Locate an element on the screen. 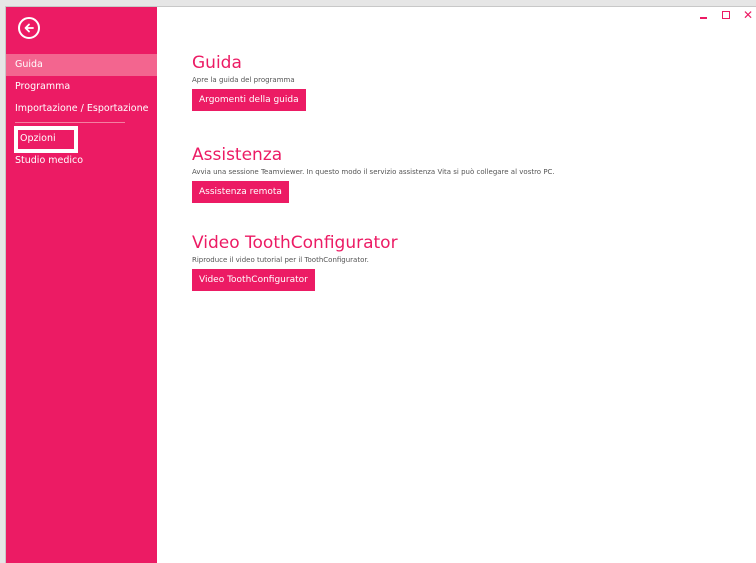  opzioni-highlight-box is located at coordinates (46, 139).